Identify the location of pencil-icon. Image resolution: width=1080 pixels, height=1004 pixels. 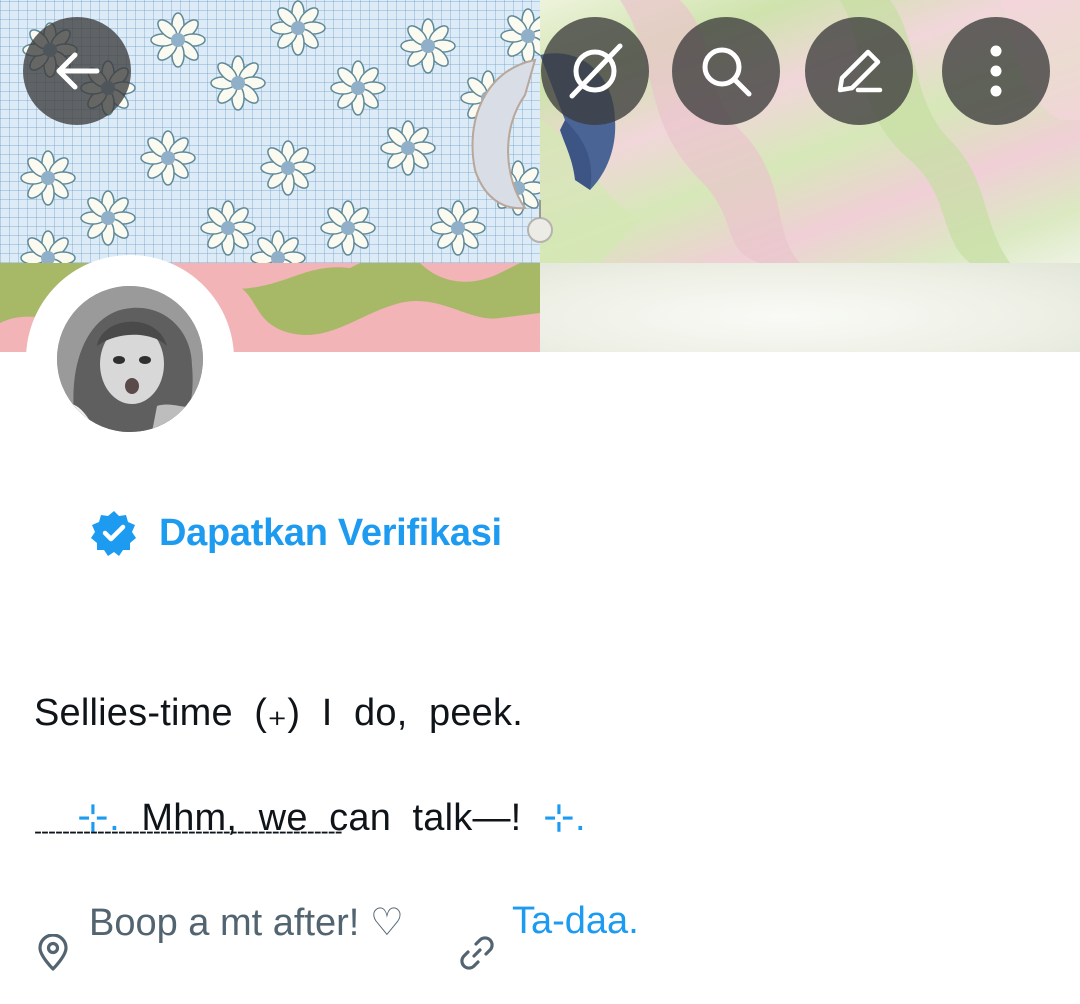
(860, 71).